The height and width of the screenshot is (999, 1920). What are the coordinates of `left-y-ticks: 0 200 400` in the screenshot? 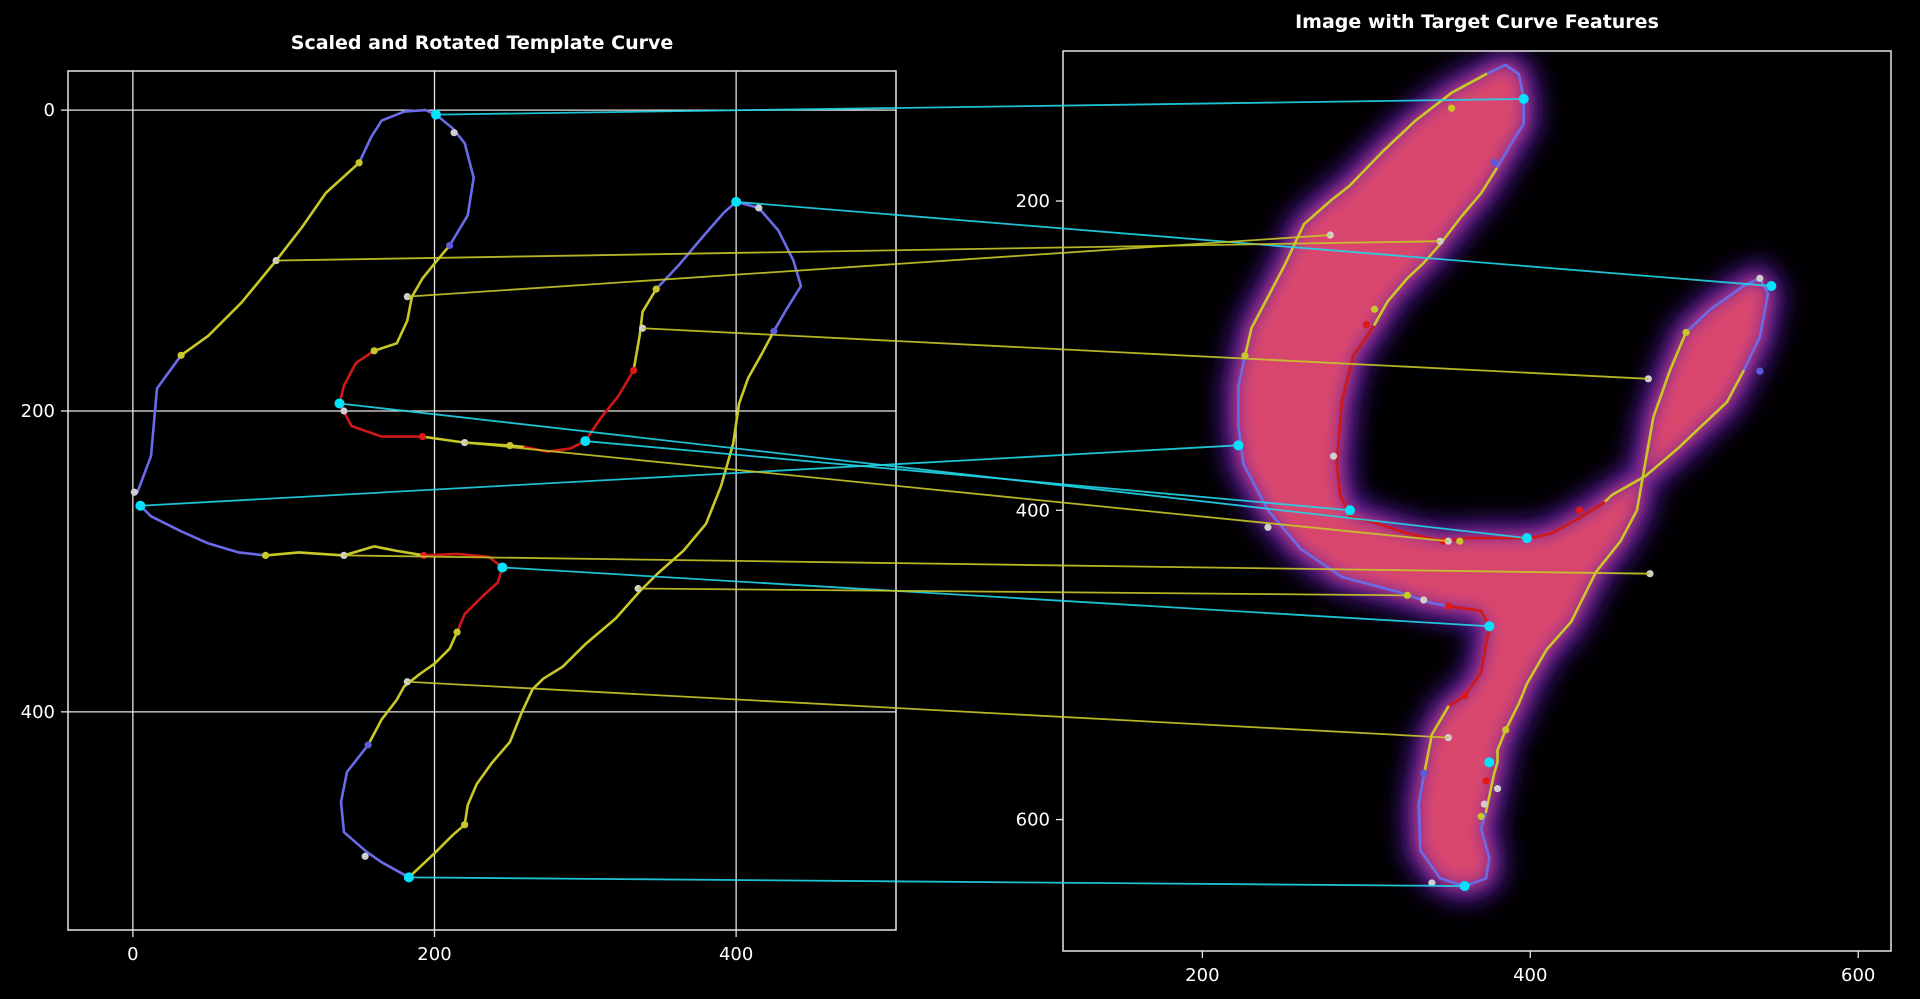 It's located at (44, 411).